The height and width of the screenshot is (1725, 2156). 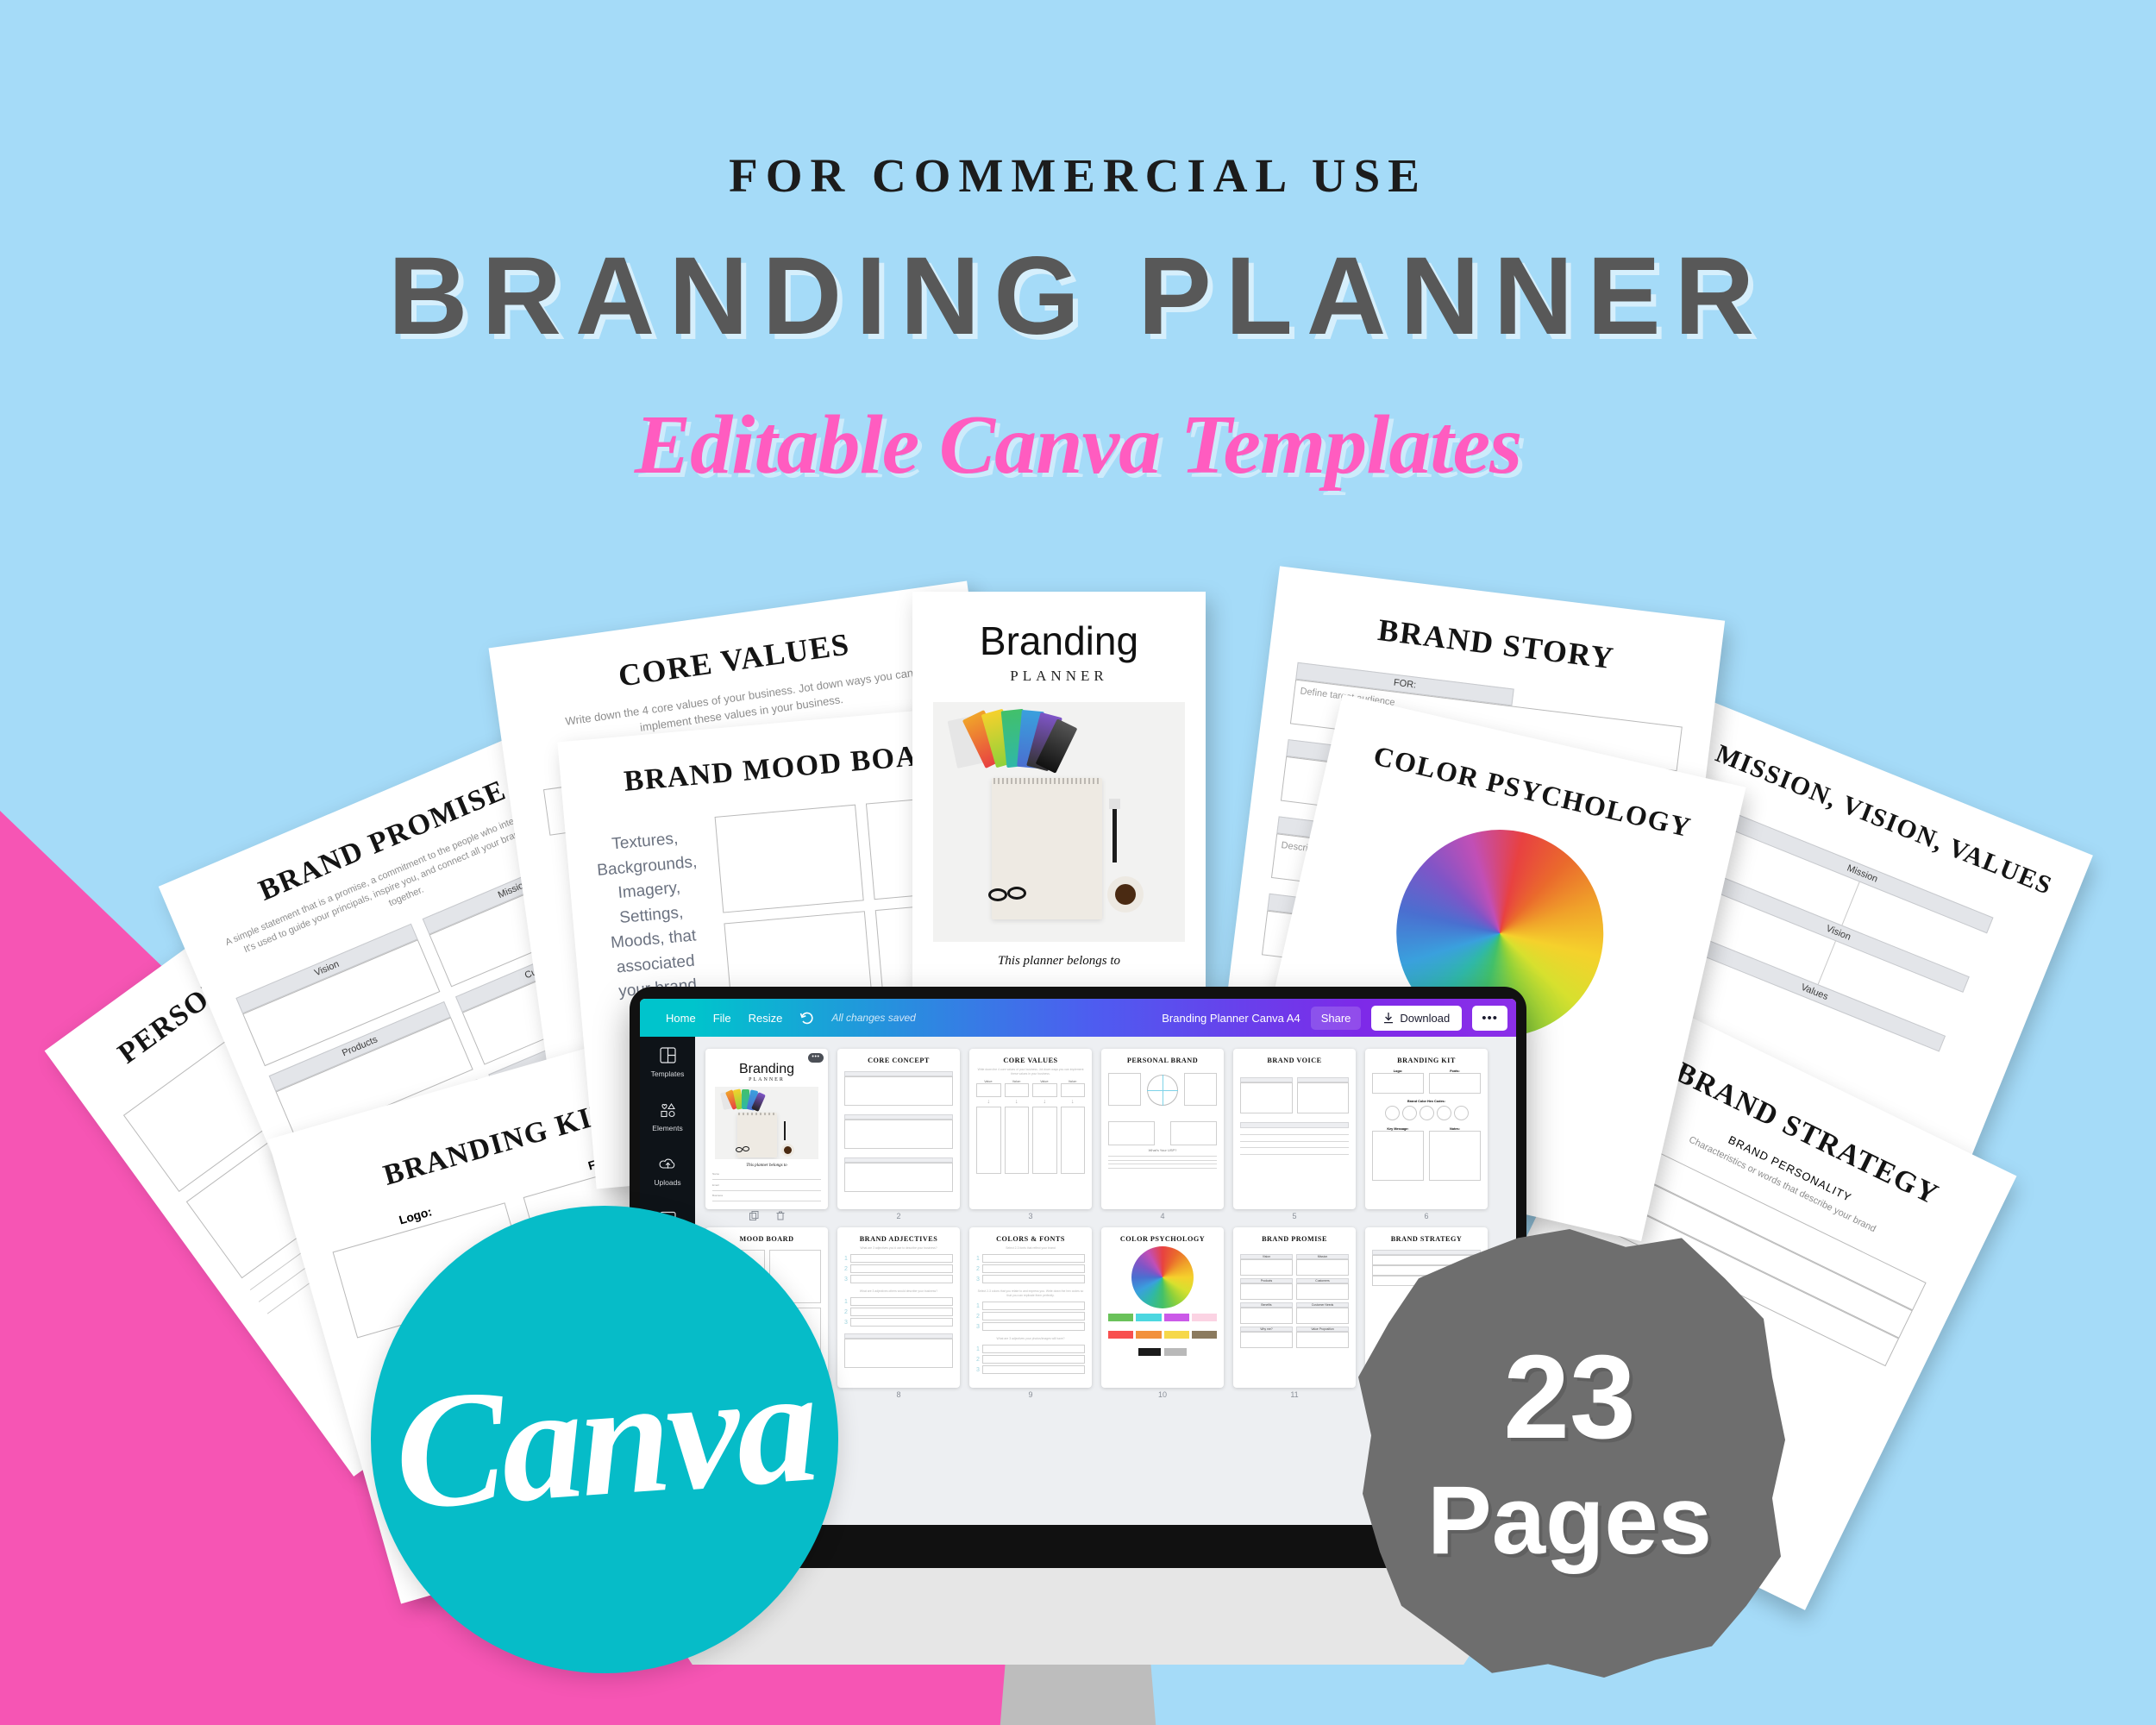 I want to click on cover-belongs-label: This planner belongs to, so click(x=1059, y=961).